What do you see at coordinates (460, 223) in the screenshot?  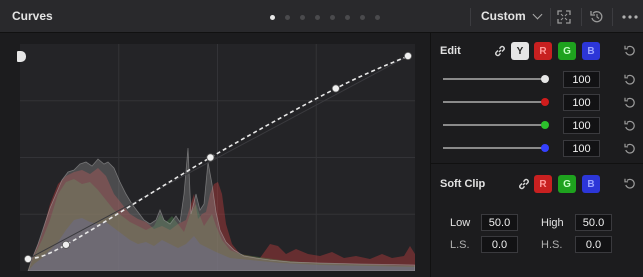 I see `low-label: Low` at bounding box center [460, 223].